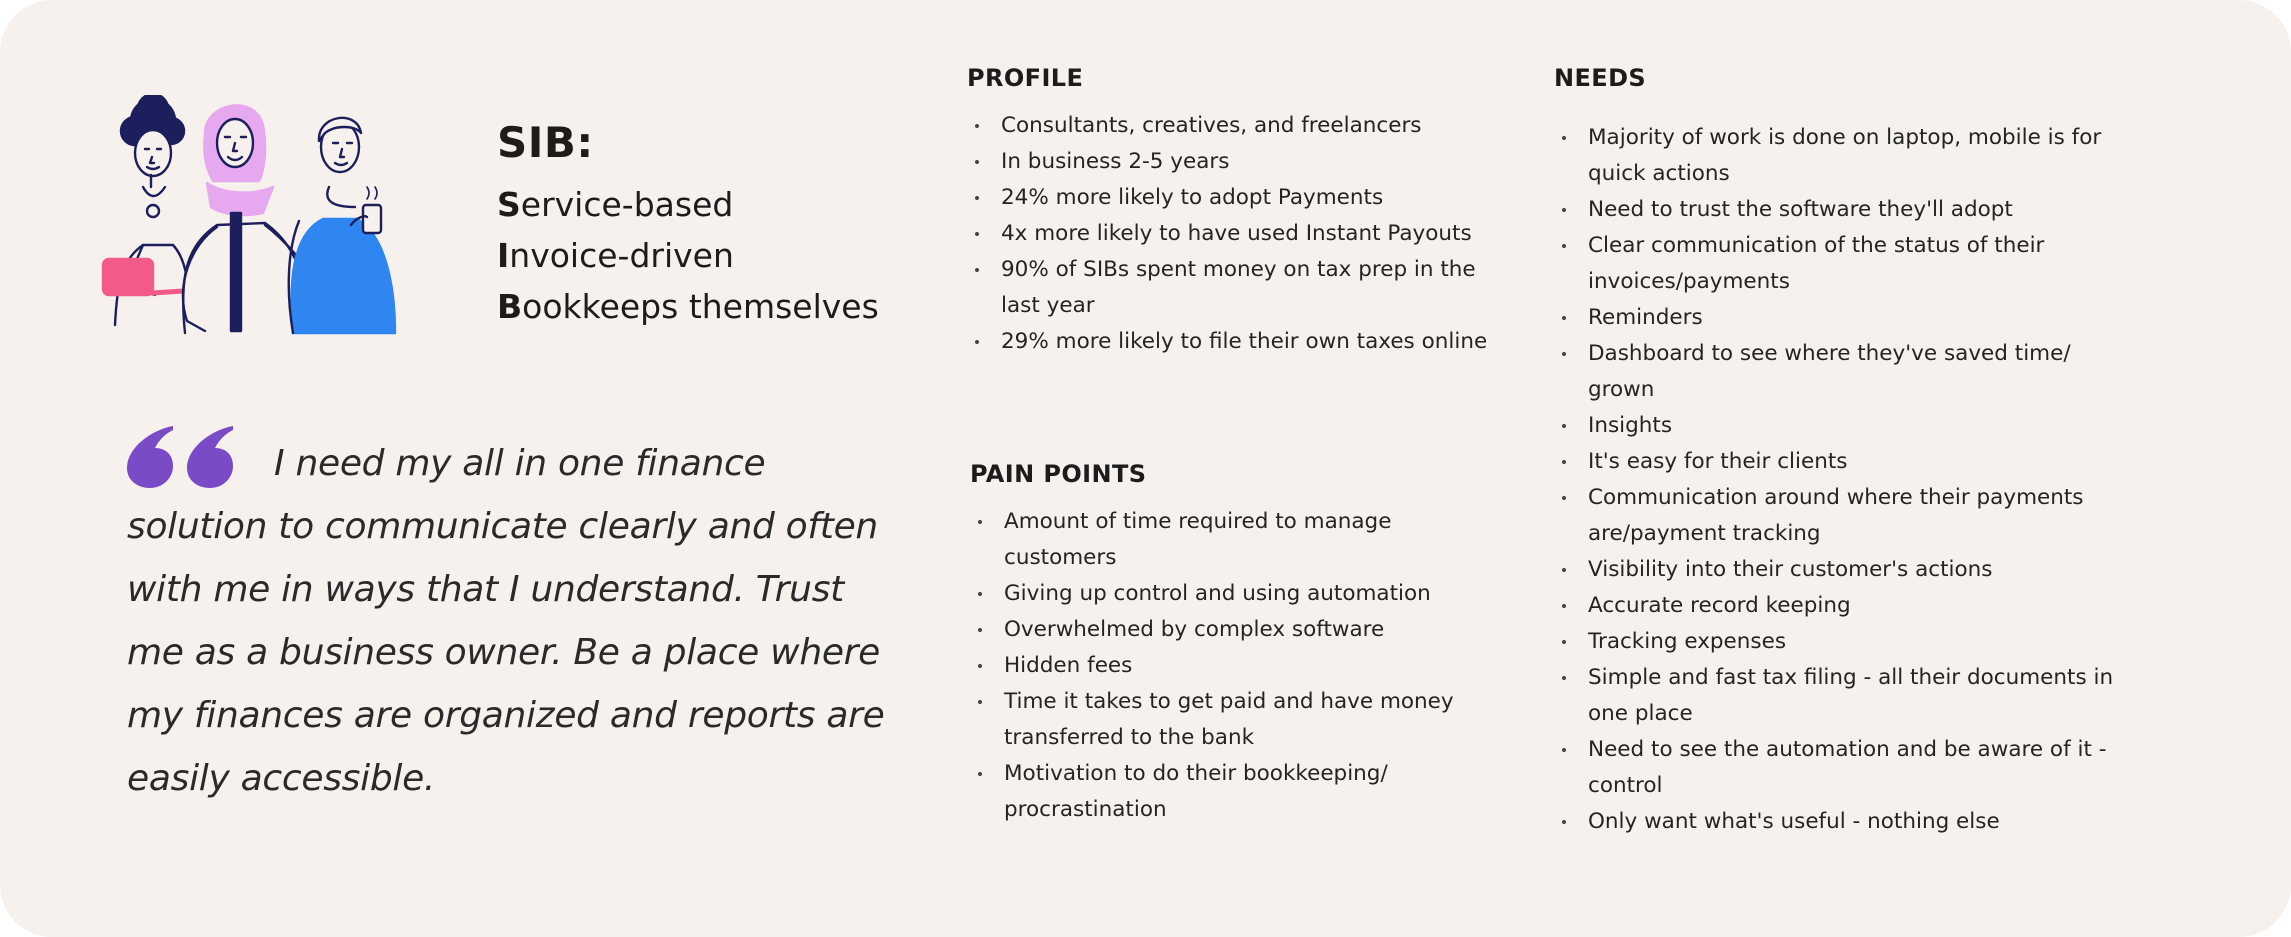 The width and height of the screenshot is (2291, 937). I want to click on list-item: Hidden fees, so click(1230, 666).